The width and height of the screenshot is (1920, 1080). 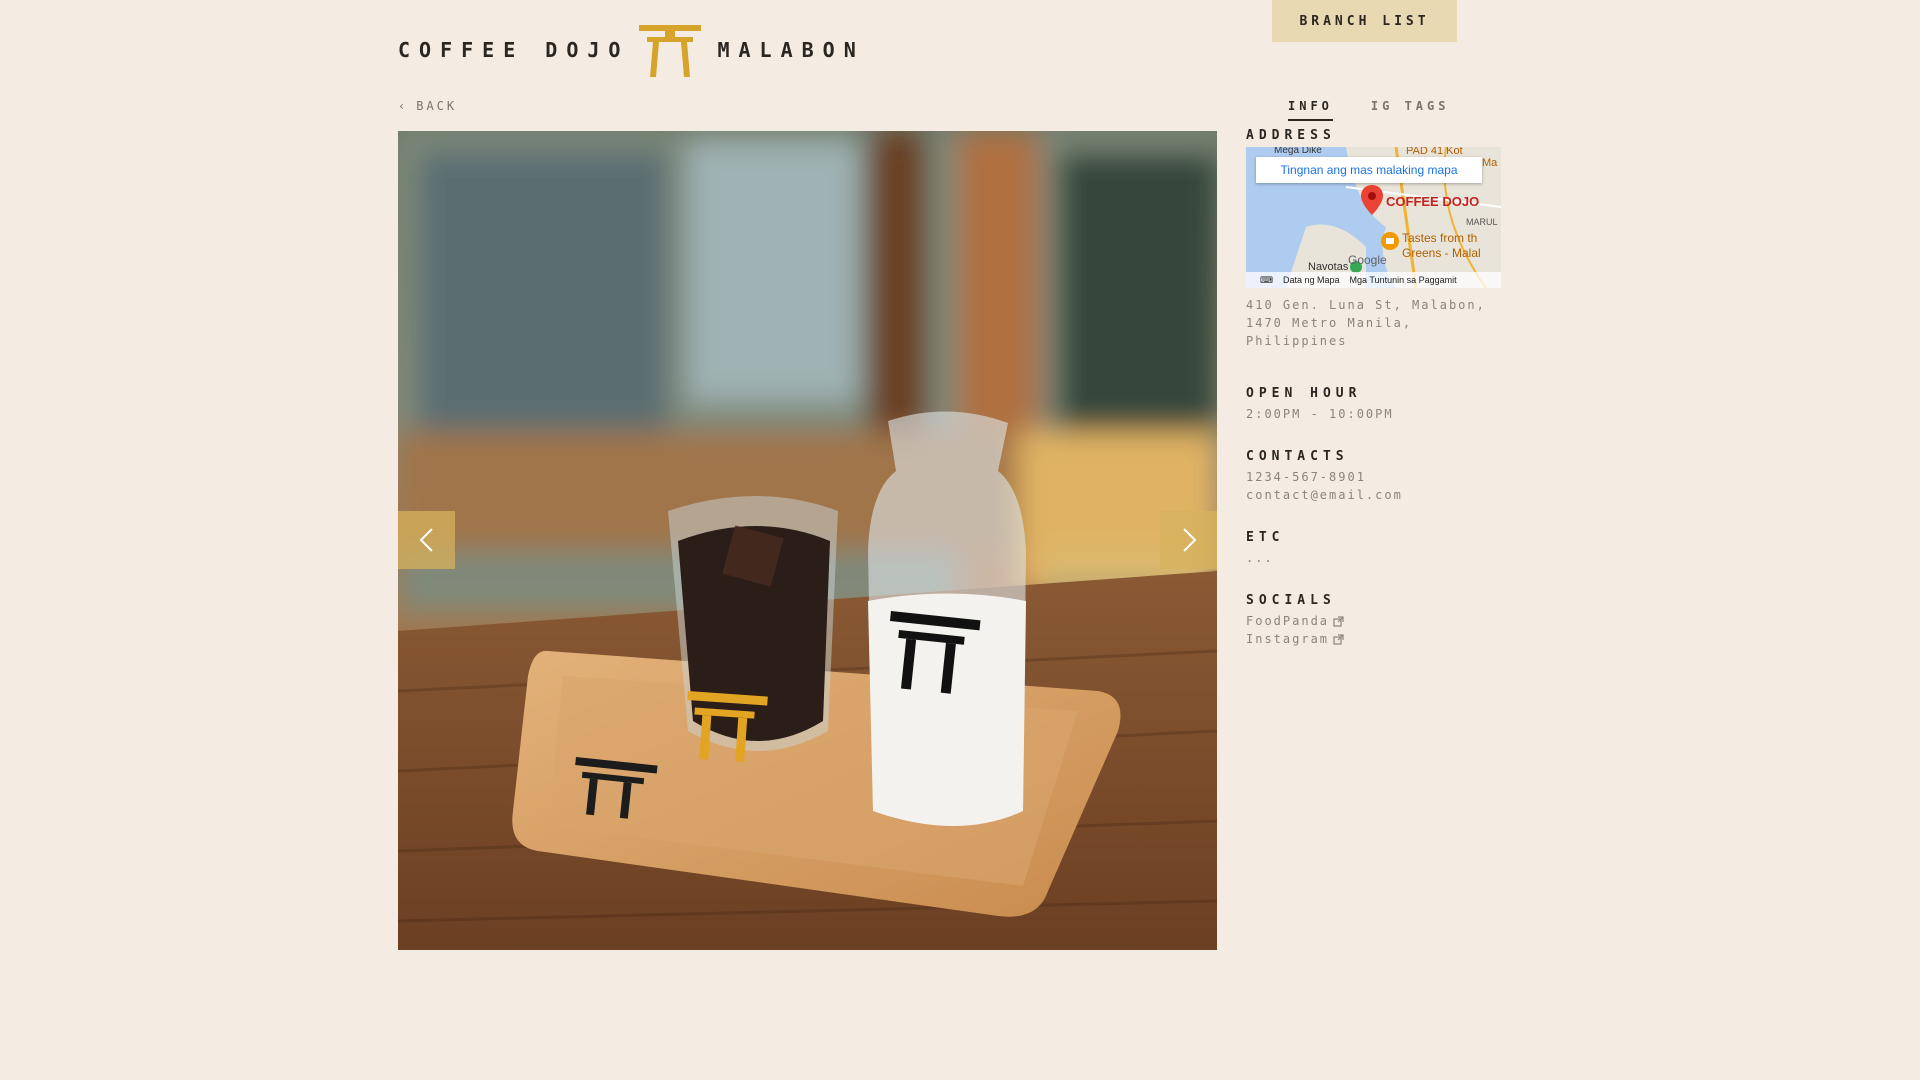 I want to click on restaurant-marker-icon, so click(x=1390, y=241).